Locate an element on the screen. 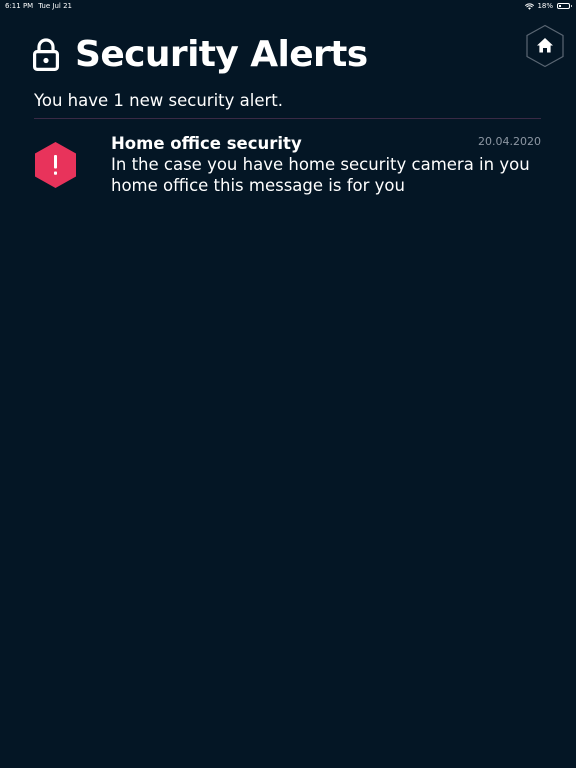 The image size is (576, 768). lock-icon is located at coordinates (46, 54).